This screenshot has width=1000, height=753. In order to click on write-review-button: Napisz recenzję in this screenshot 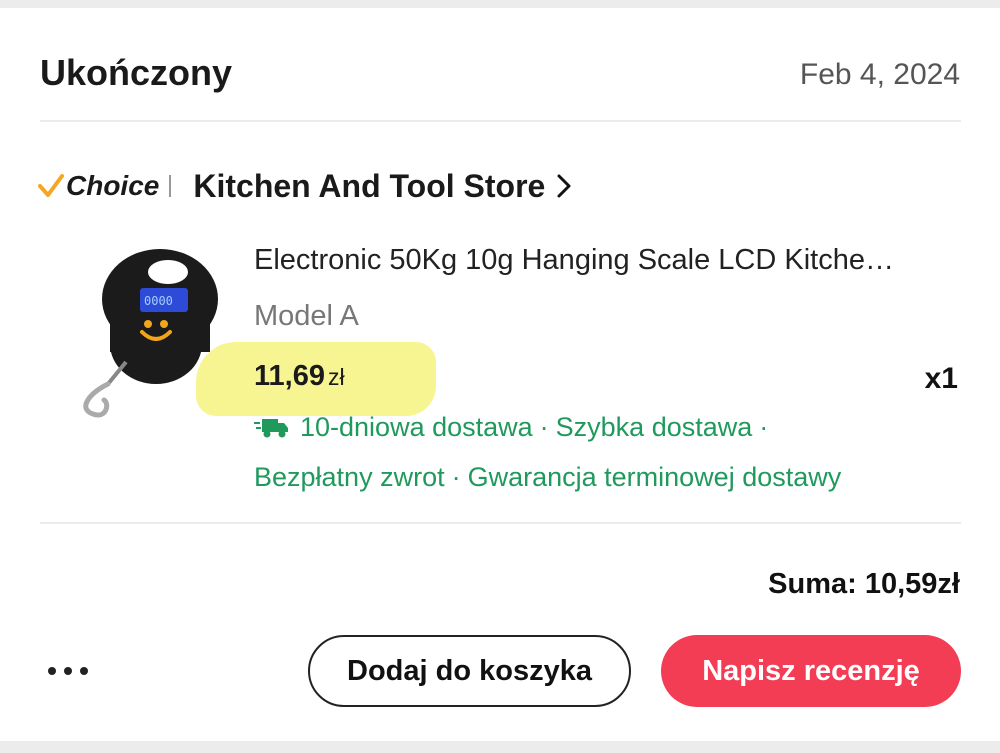, I will do `click(811, 671)`.